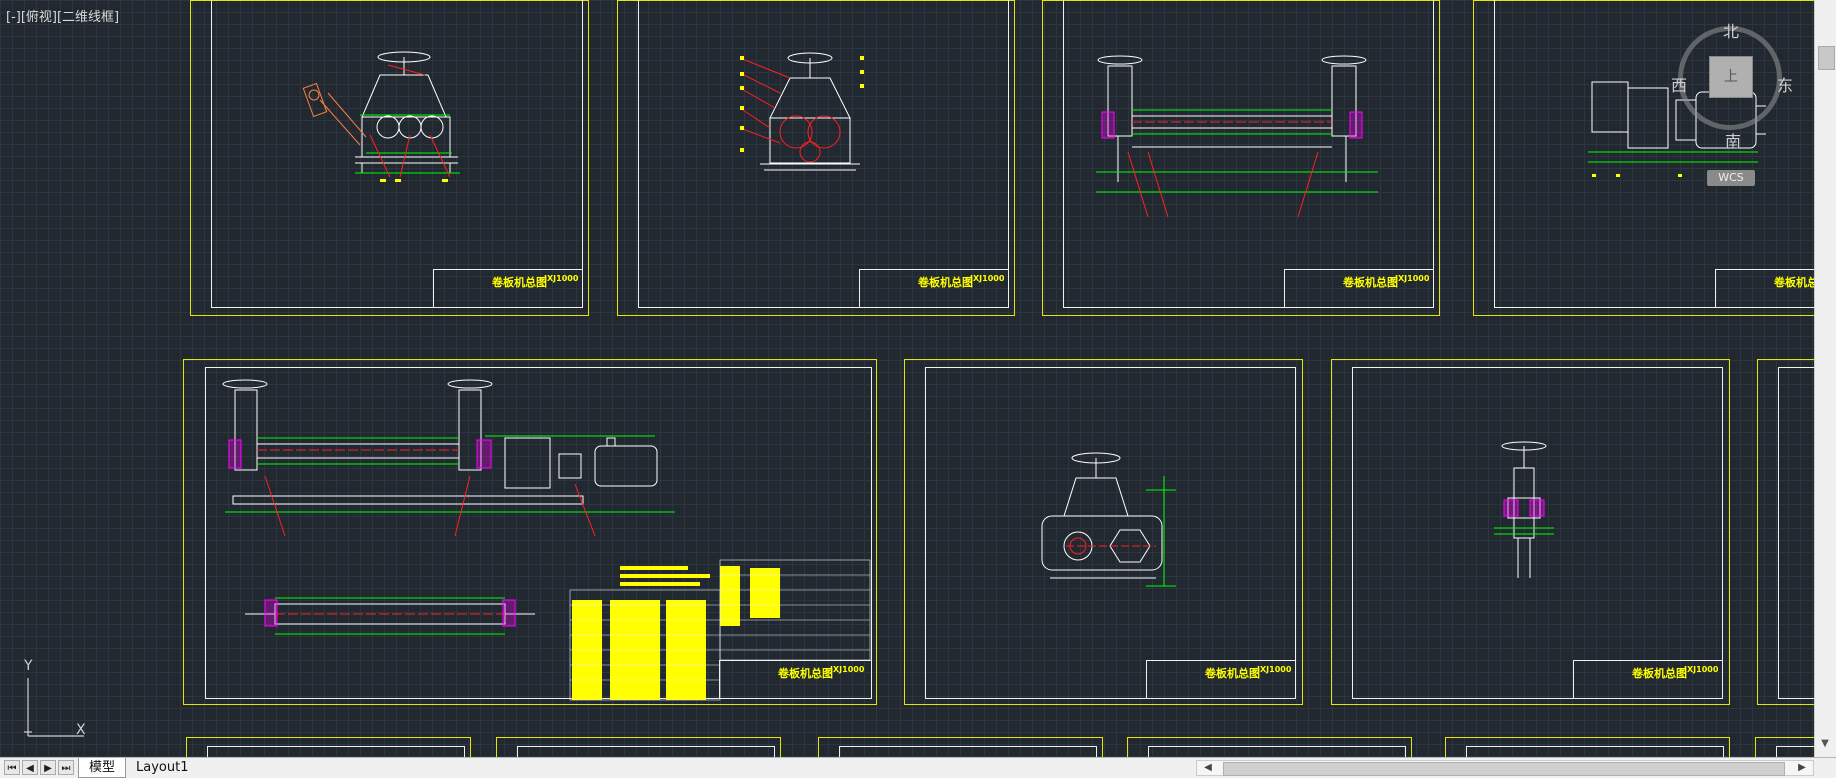 The image size is (1836, 778). Describe the element at coordinates (1208, 768) in the screenshot. I see `scroll-left-arrow-icon: ◀` at that location.